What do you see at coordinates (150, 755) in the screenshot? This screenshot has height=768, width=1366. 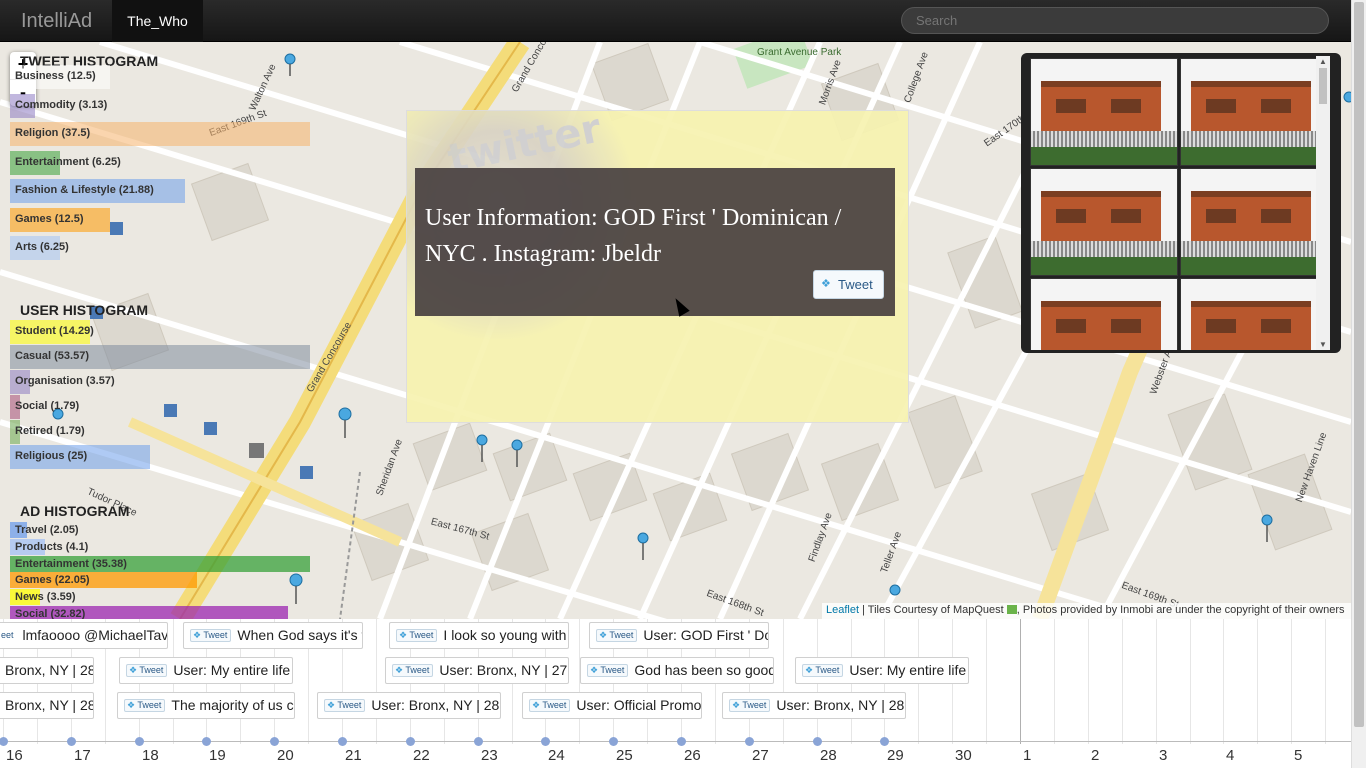 I see `timeline-axis-label: 18` at bounding box center [150, 755].